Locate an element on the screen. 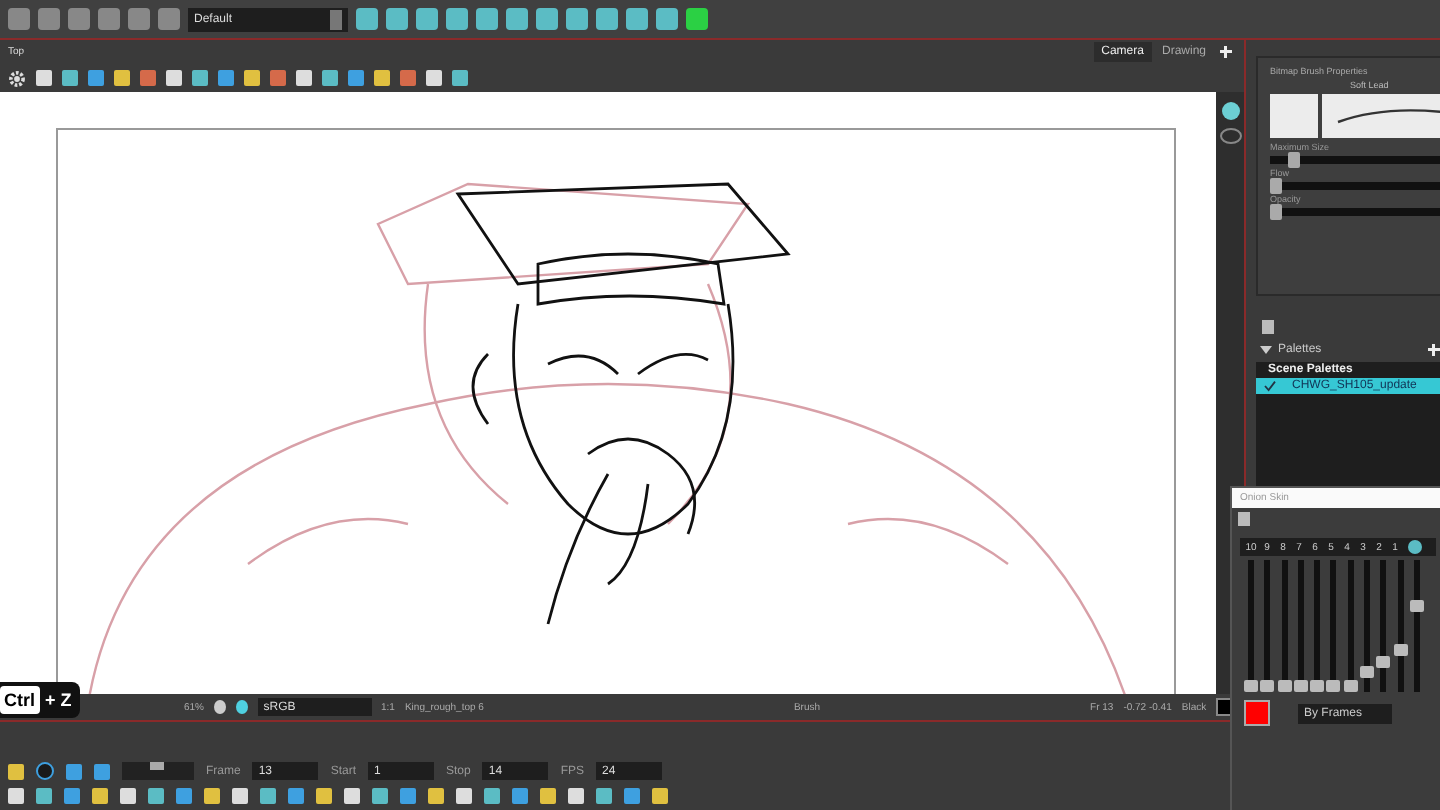 The height and width of the screenshot is (810, 1440). speed-slider-track is located at coordinates (158, 771).